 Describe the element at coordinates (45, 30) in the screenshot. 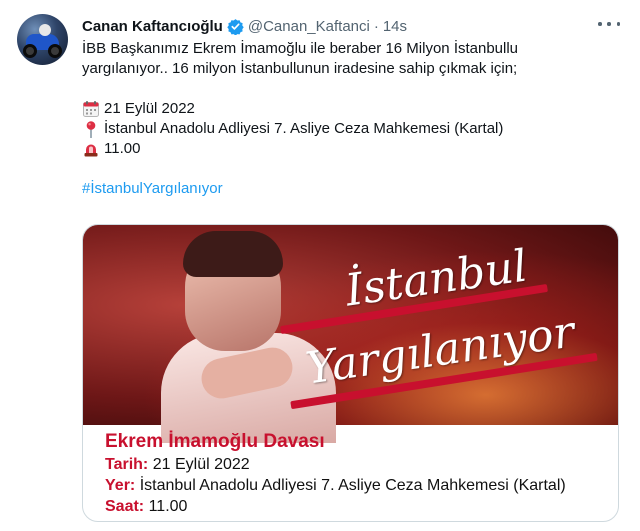

I see `avatar-rider` at that location.